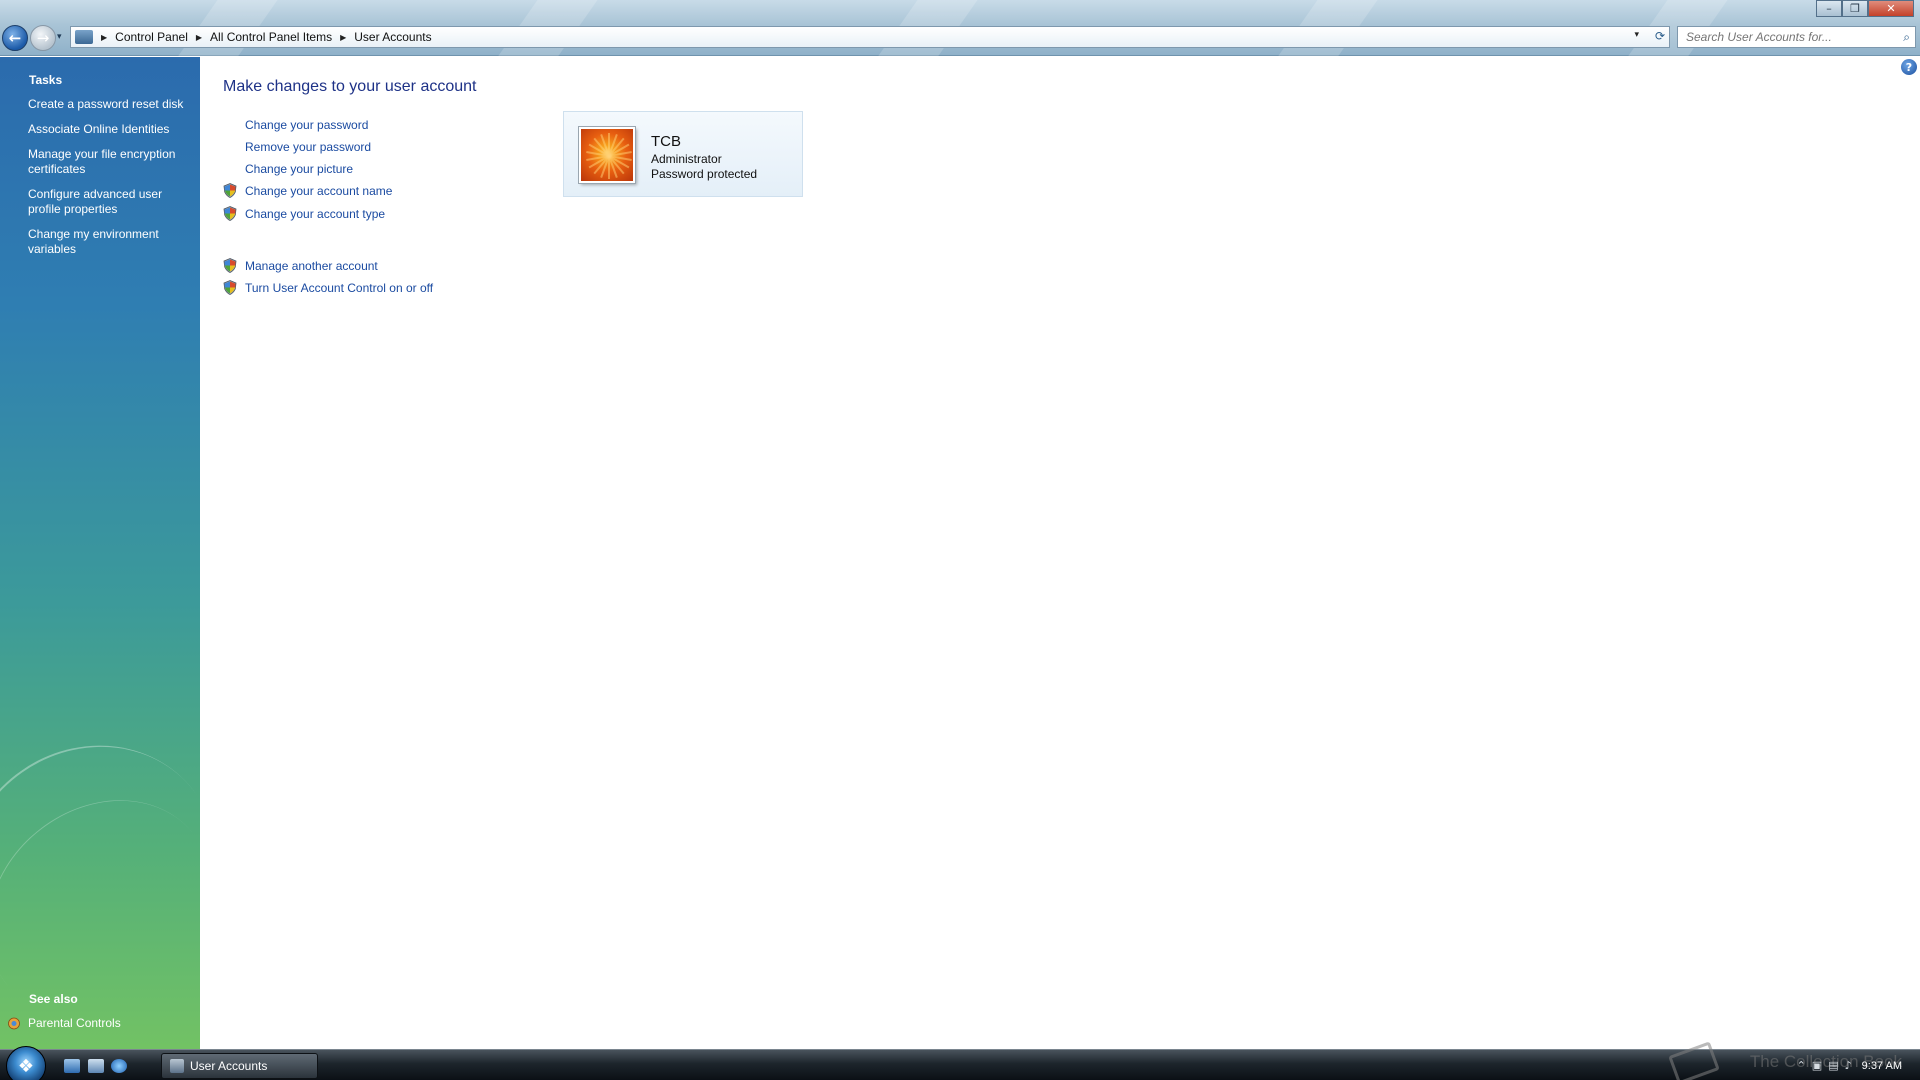  What do you see at coordinates (666, 141) in the screenshot?
I see `account-name: TCB` at bounding box center [666, 141].